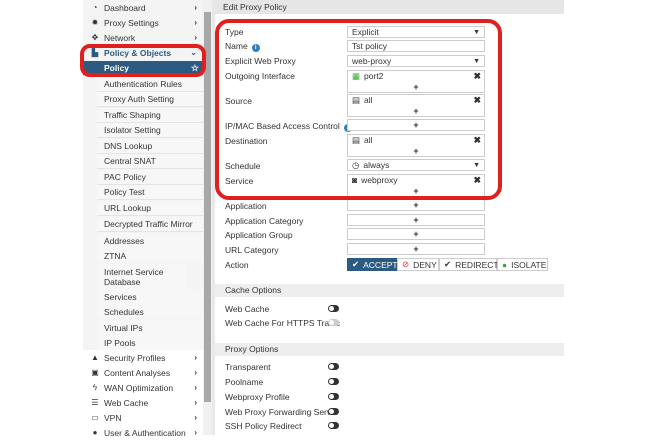  I want to click on sidebar-item-pac-policy: PAC Policy, so click(150, 177).